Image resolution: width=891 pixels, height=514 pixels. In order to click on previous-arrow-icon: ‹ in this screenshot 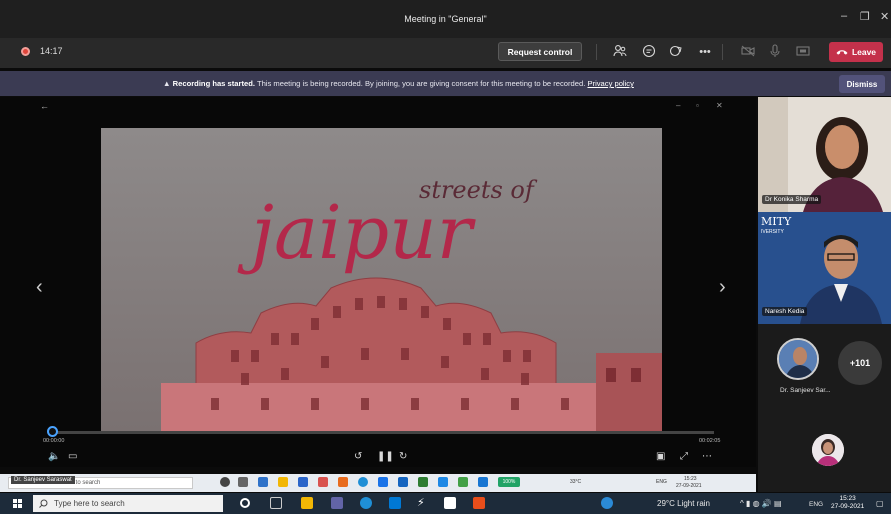, I will do `click(39, 287)`.